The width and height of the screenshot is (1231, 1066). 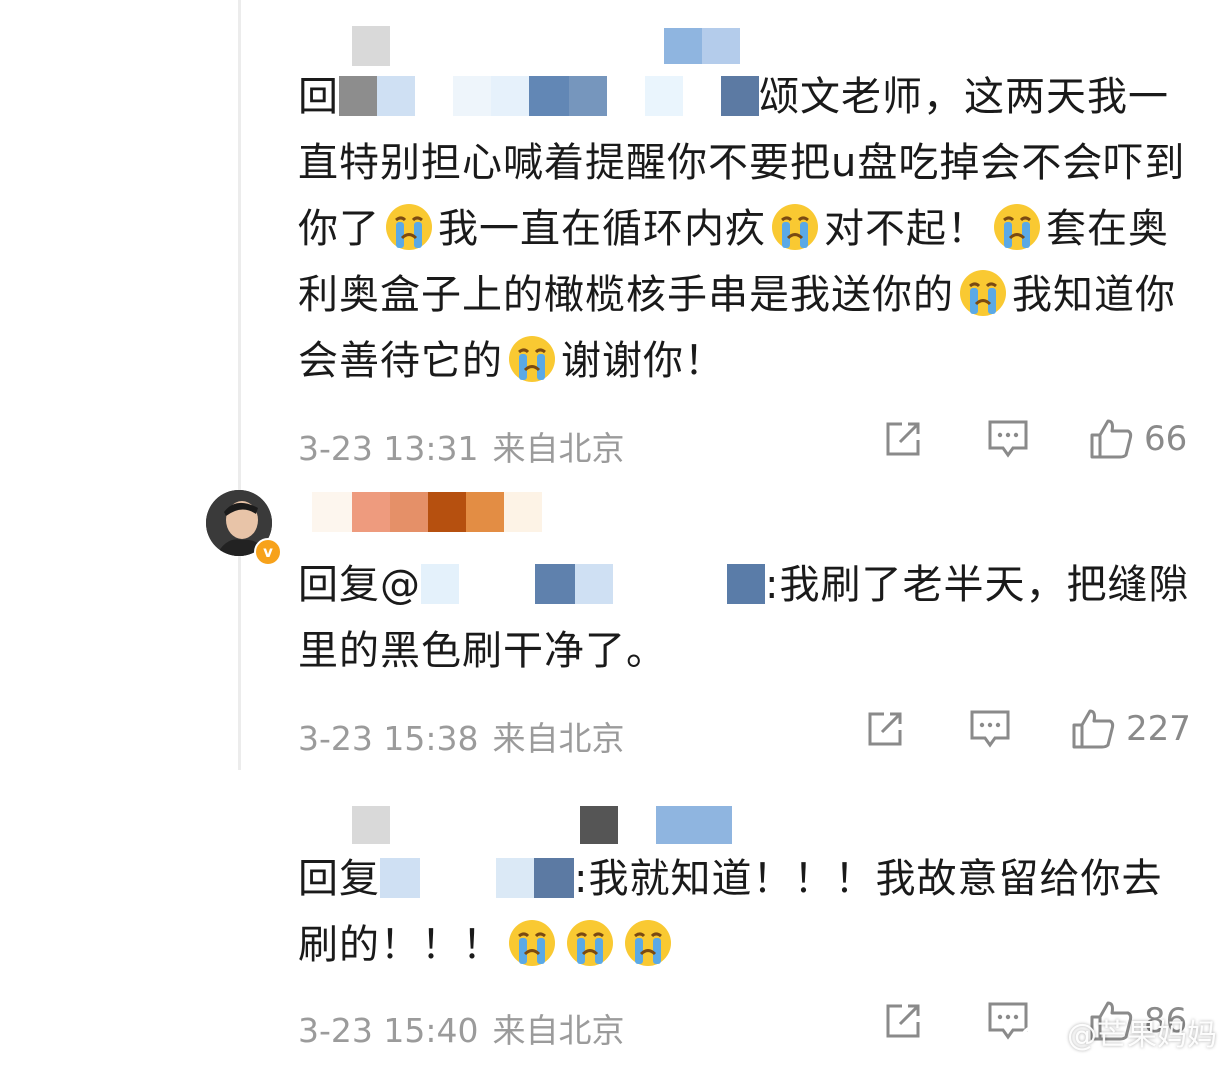 What do you see at coordinates (1137, 439) in the screenshot?
I see `like-button: 66` at bounding box center [1137, 439].